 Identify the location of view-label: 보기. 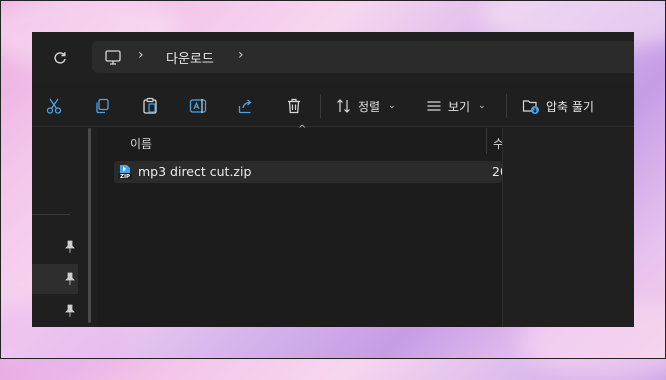
(459, 106).